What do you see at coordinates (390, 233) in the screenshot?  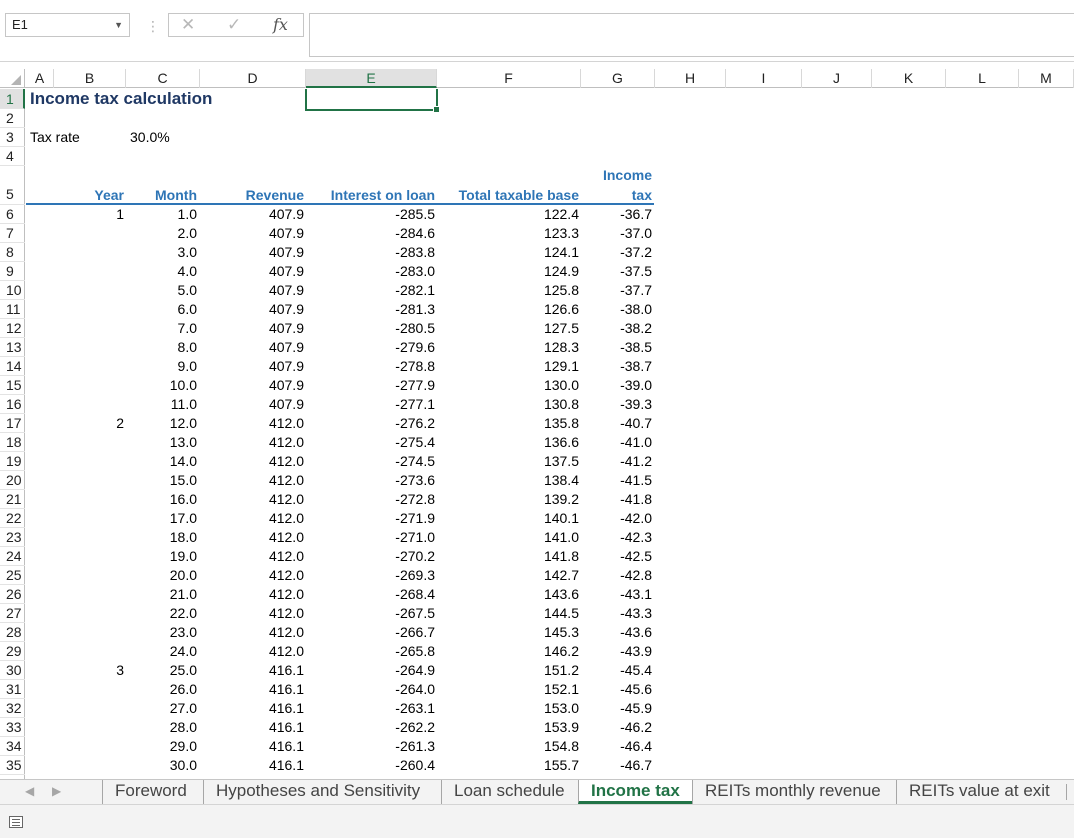 I see `cell-interest: -284.6` at bounding box center [390, 233].